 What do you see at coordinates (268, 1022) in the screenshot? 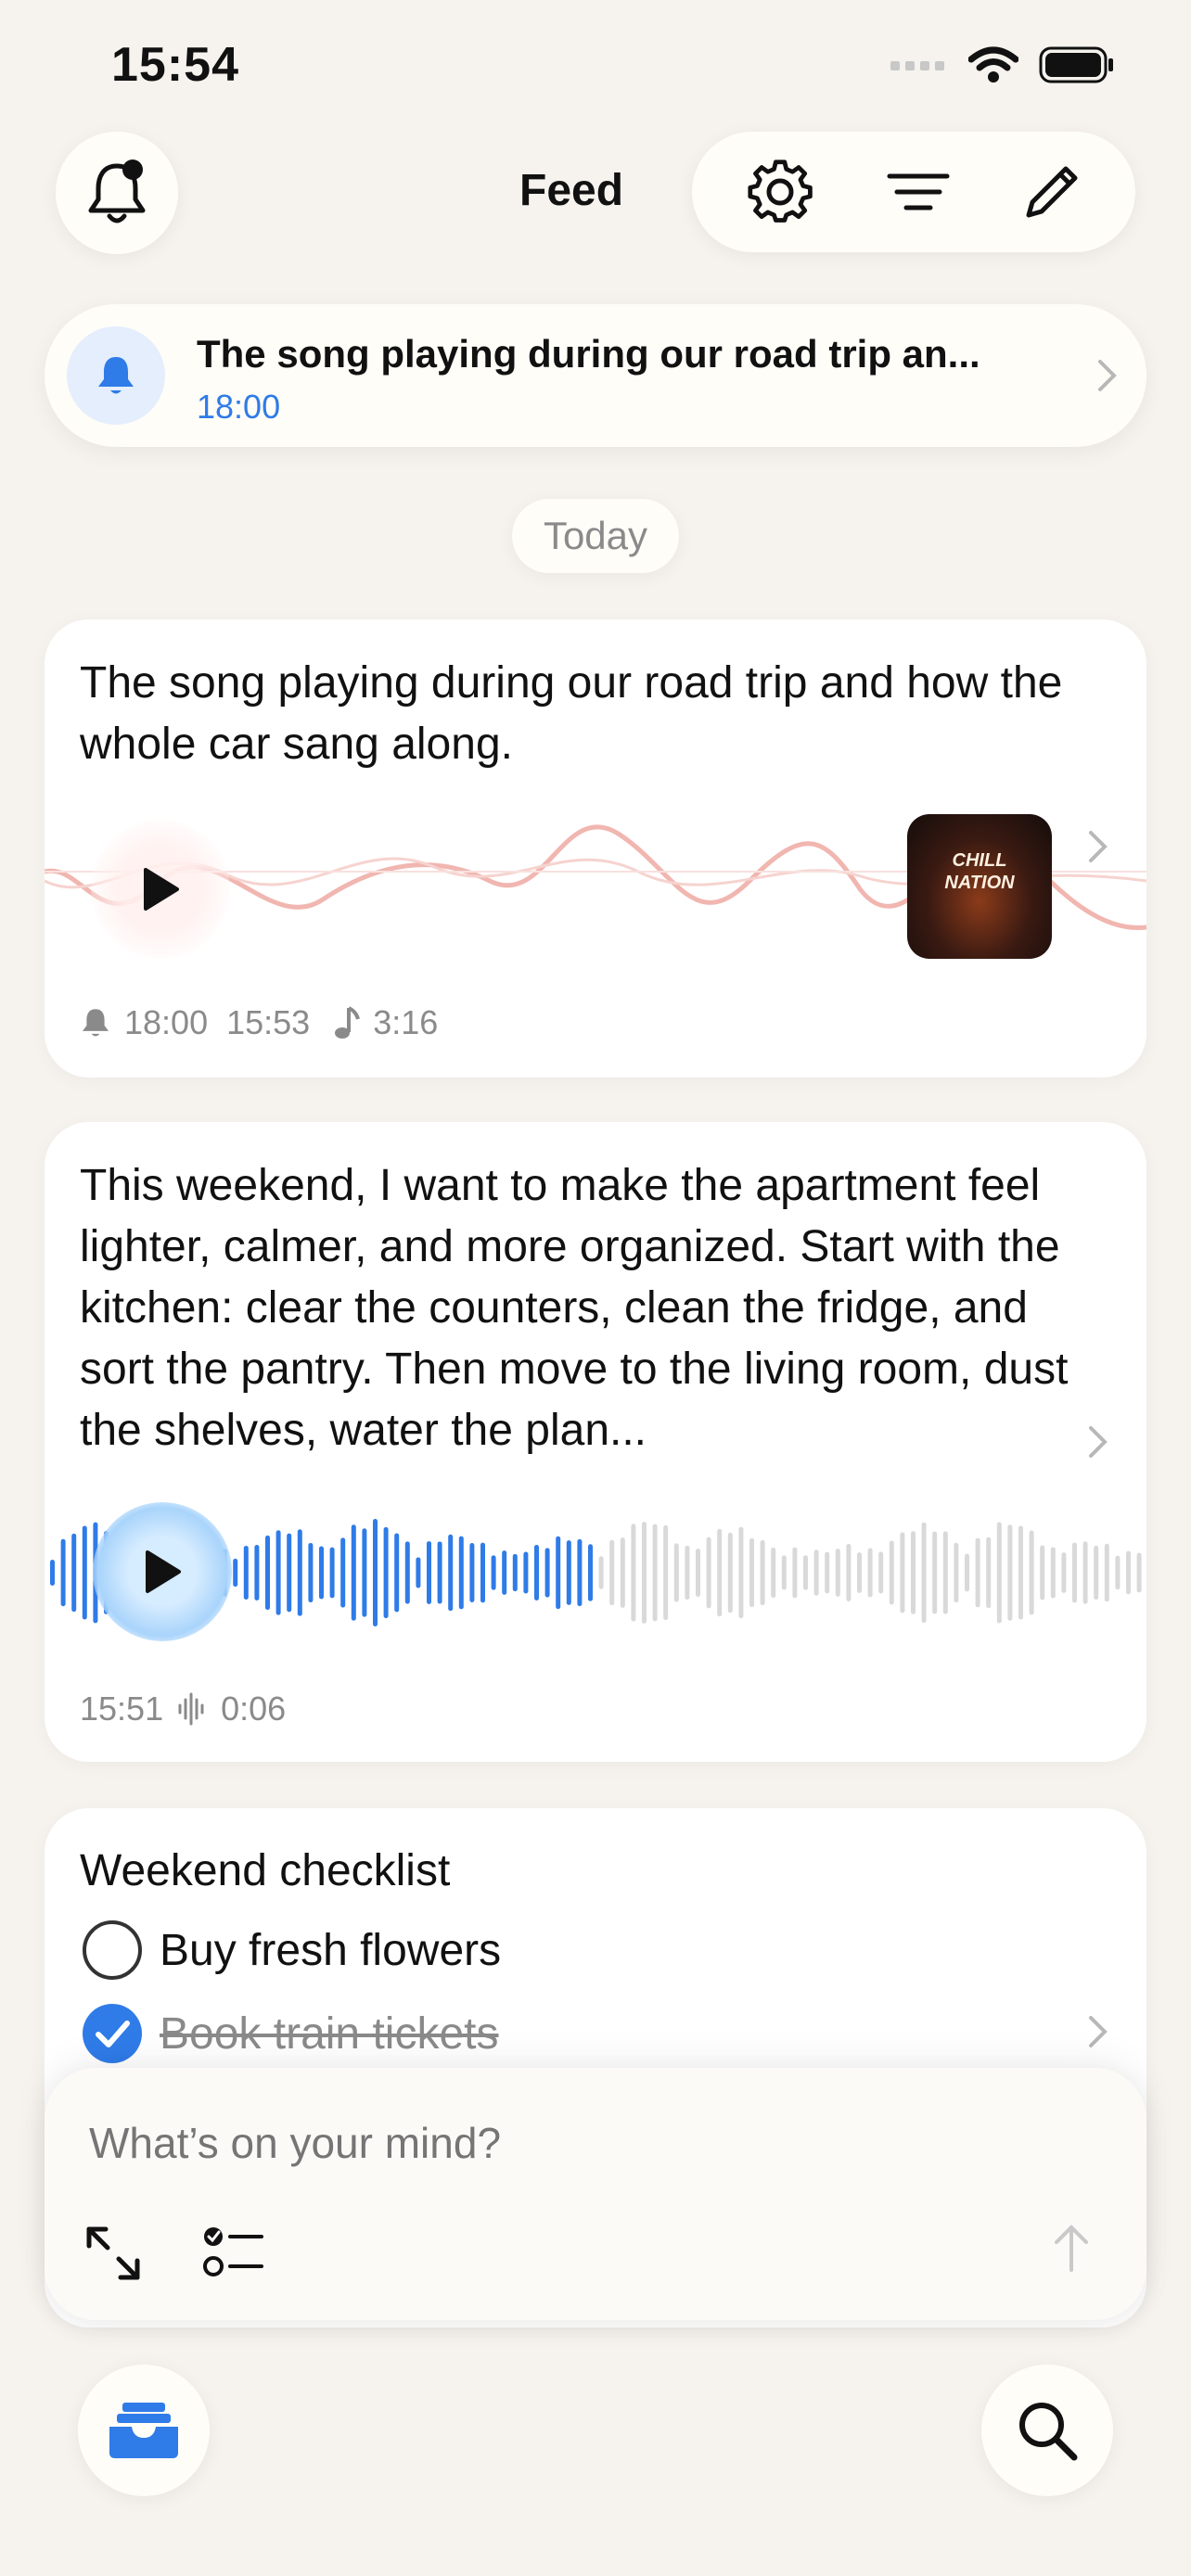
I see `created-time: 15:53` at bounding box center [268, 1022].